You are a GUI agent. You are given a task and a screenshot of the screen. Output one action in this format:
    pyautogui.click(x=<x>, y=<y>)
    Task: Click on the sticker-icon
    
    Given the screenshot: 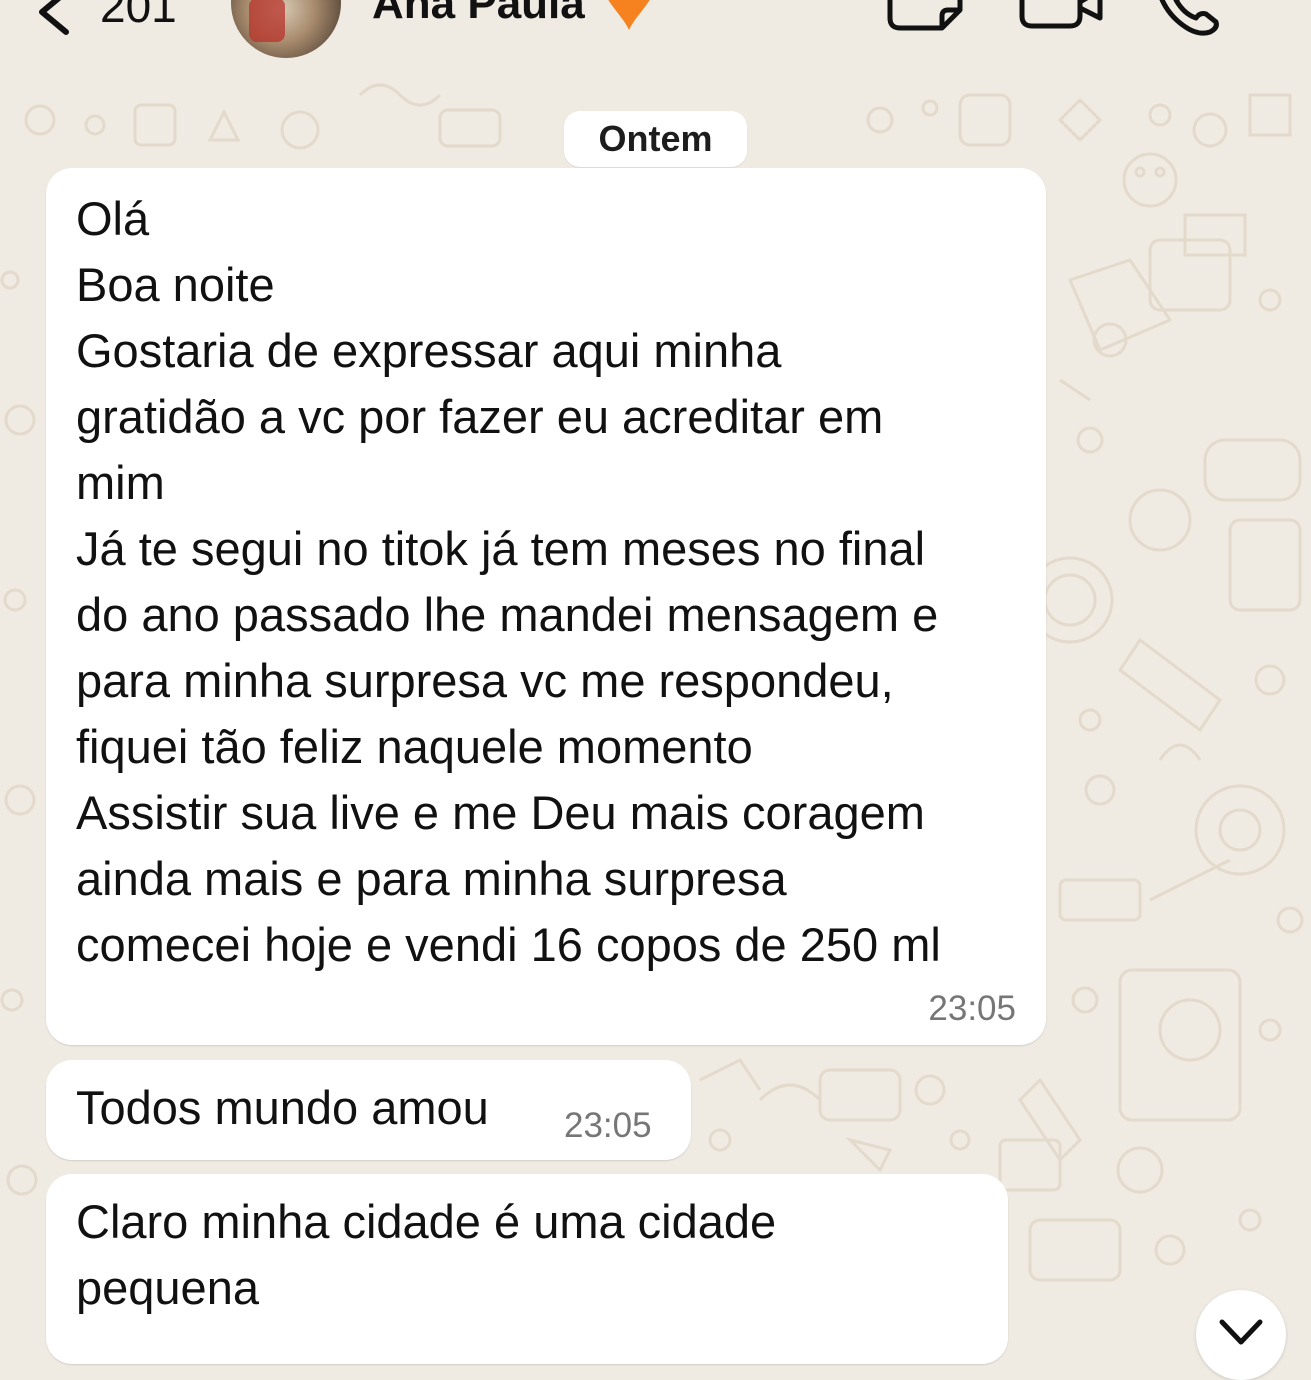 What is the action you would take?
    pyautogui.click(x=925, y=18)
    